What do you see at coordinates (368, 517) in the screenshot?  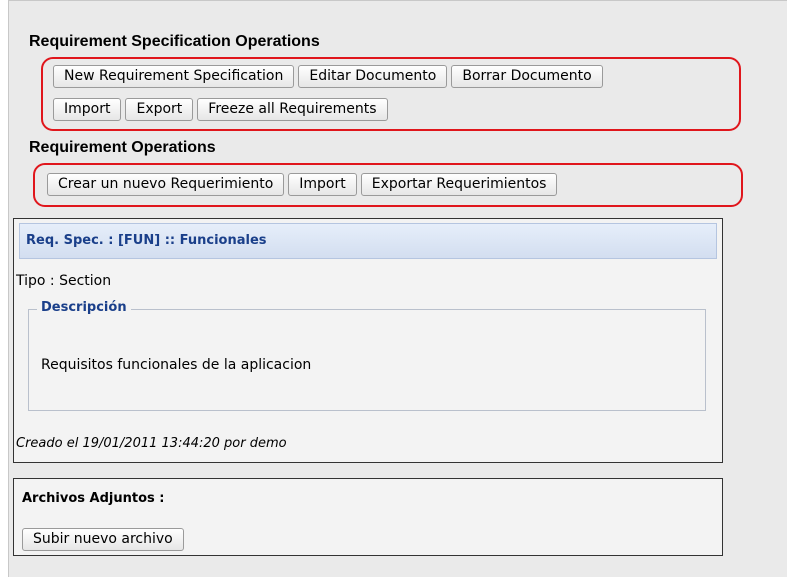 I see `attachments-box: Archivos Adjuntos : Subir nuevo archivo` at bounding box center [368, 517].